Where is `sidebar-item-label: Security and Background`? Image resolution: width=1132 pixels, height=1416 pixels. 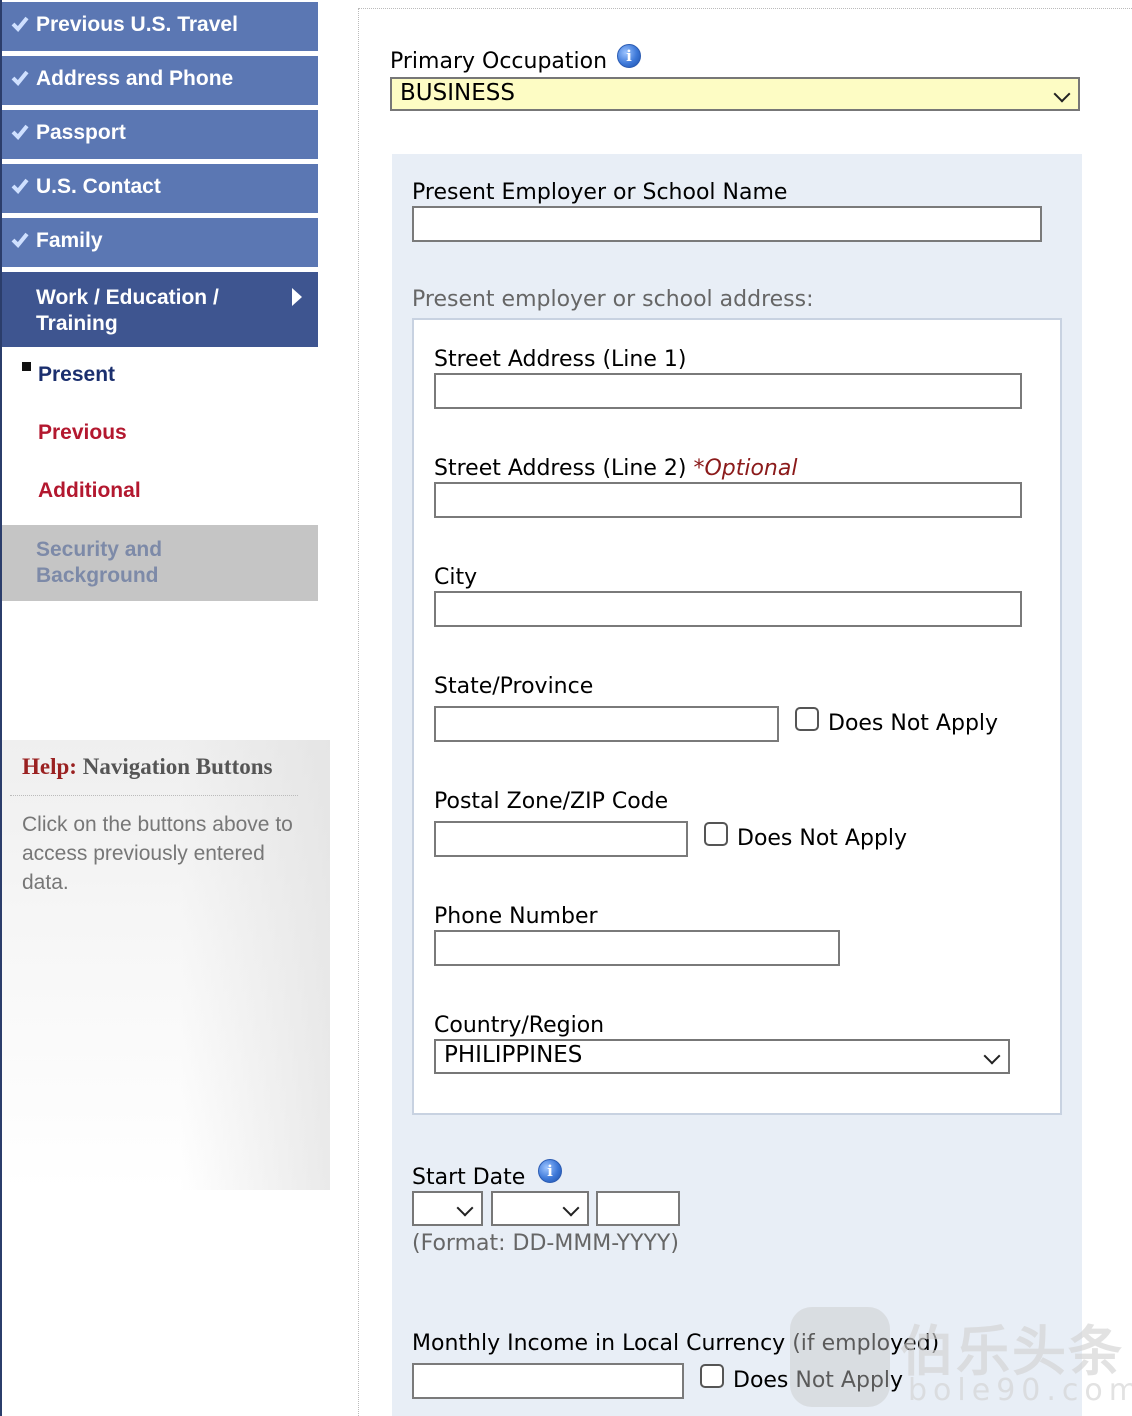
sidebar-item-label: Security and Background is located at coordinates (99, 563).